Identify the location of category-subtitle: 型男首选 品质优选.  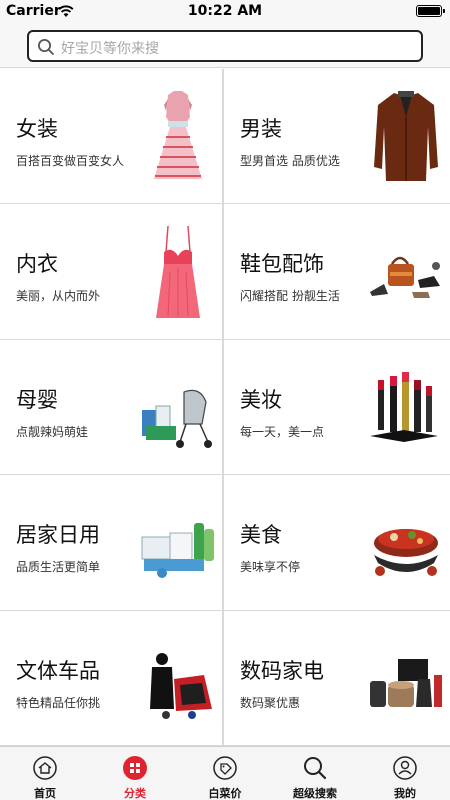
(290, 161).